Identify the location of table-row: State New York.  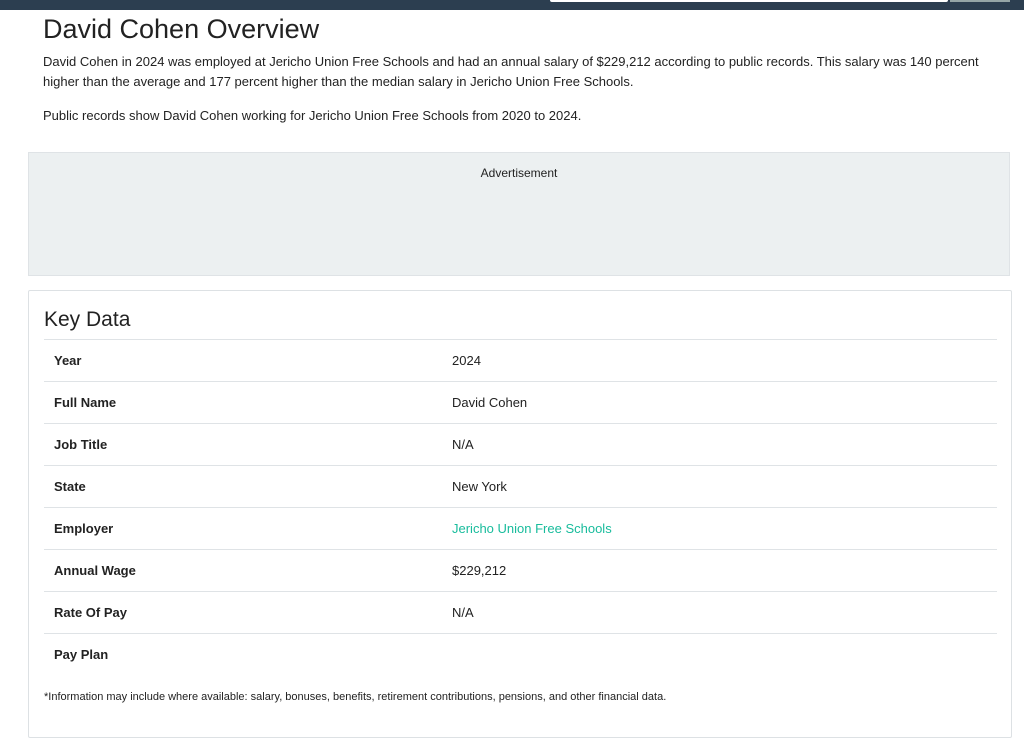
(520, 486).